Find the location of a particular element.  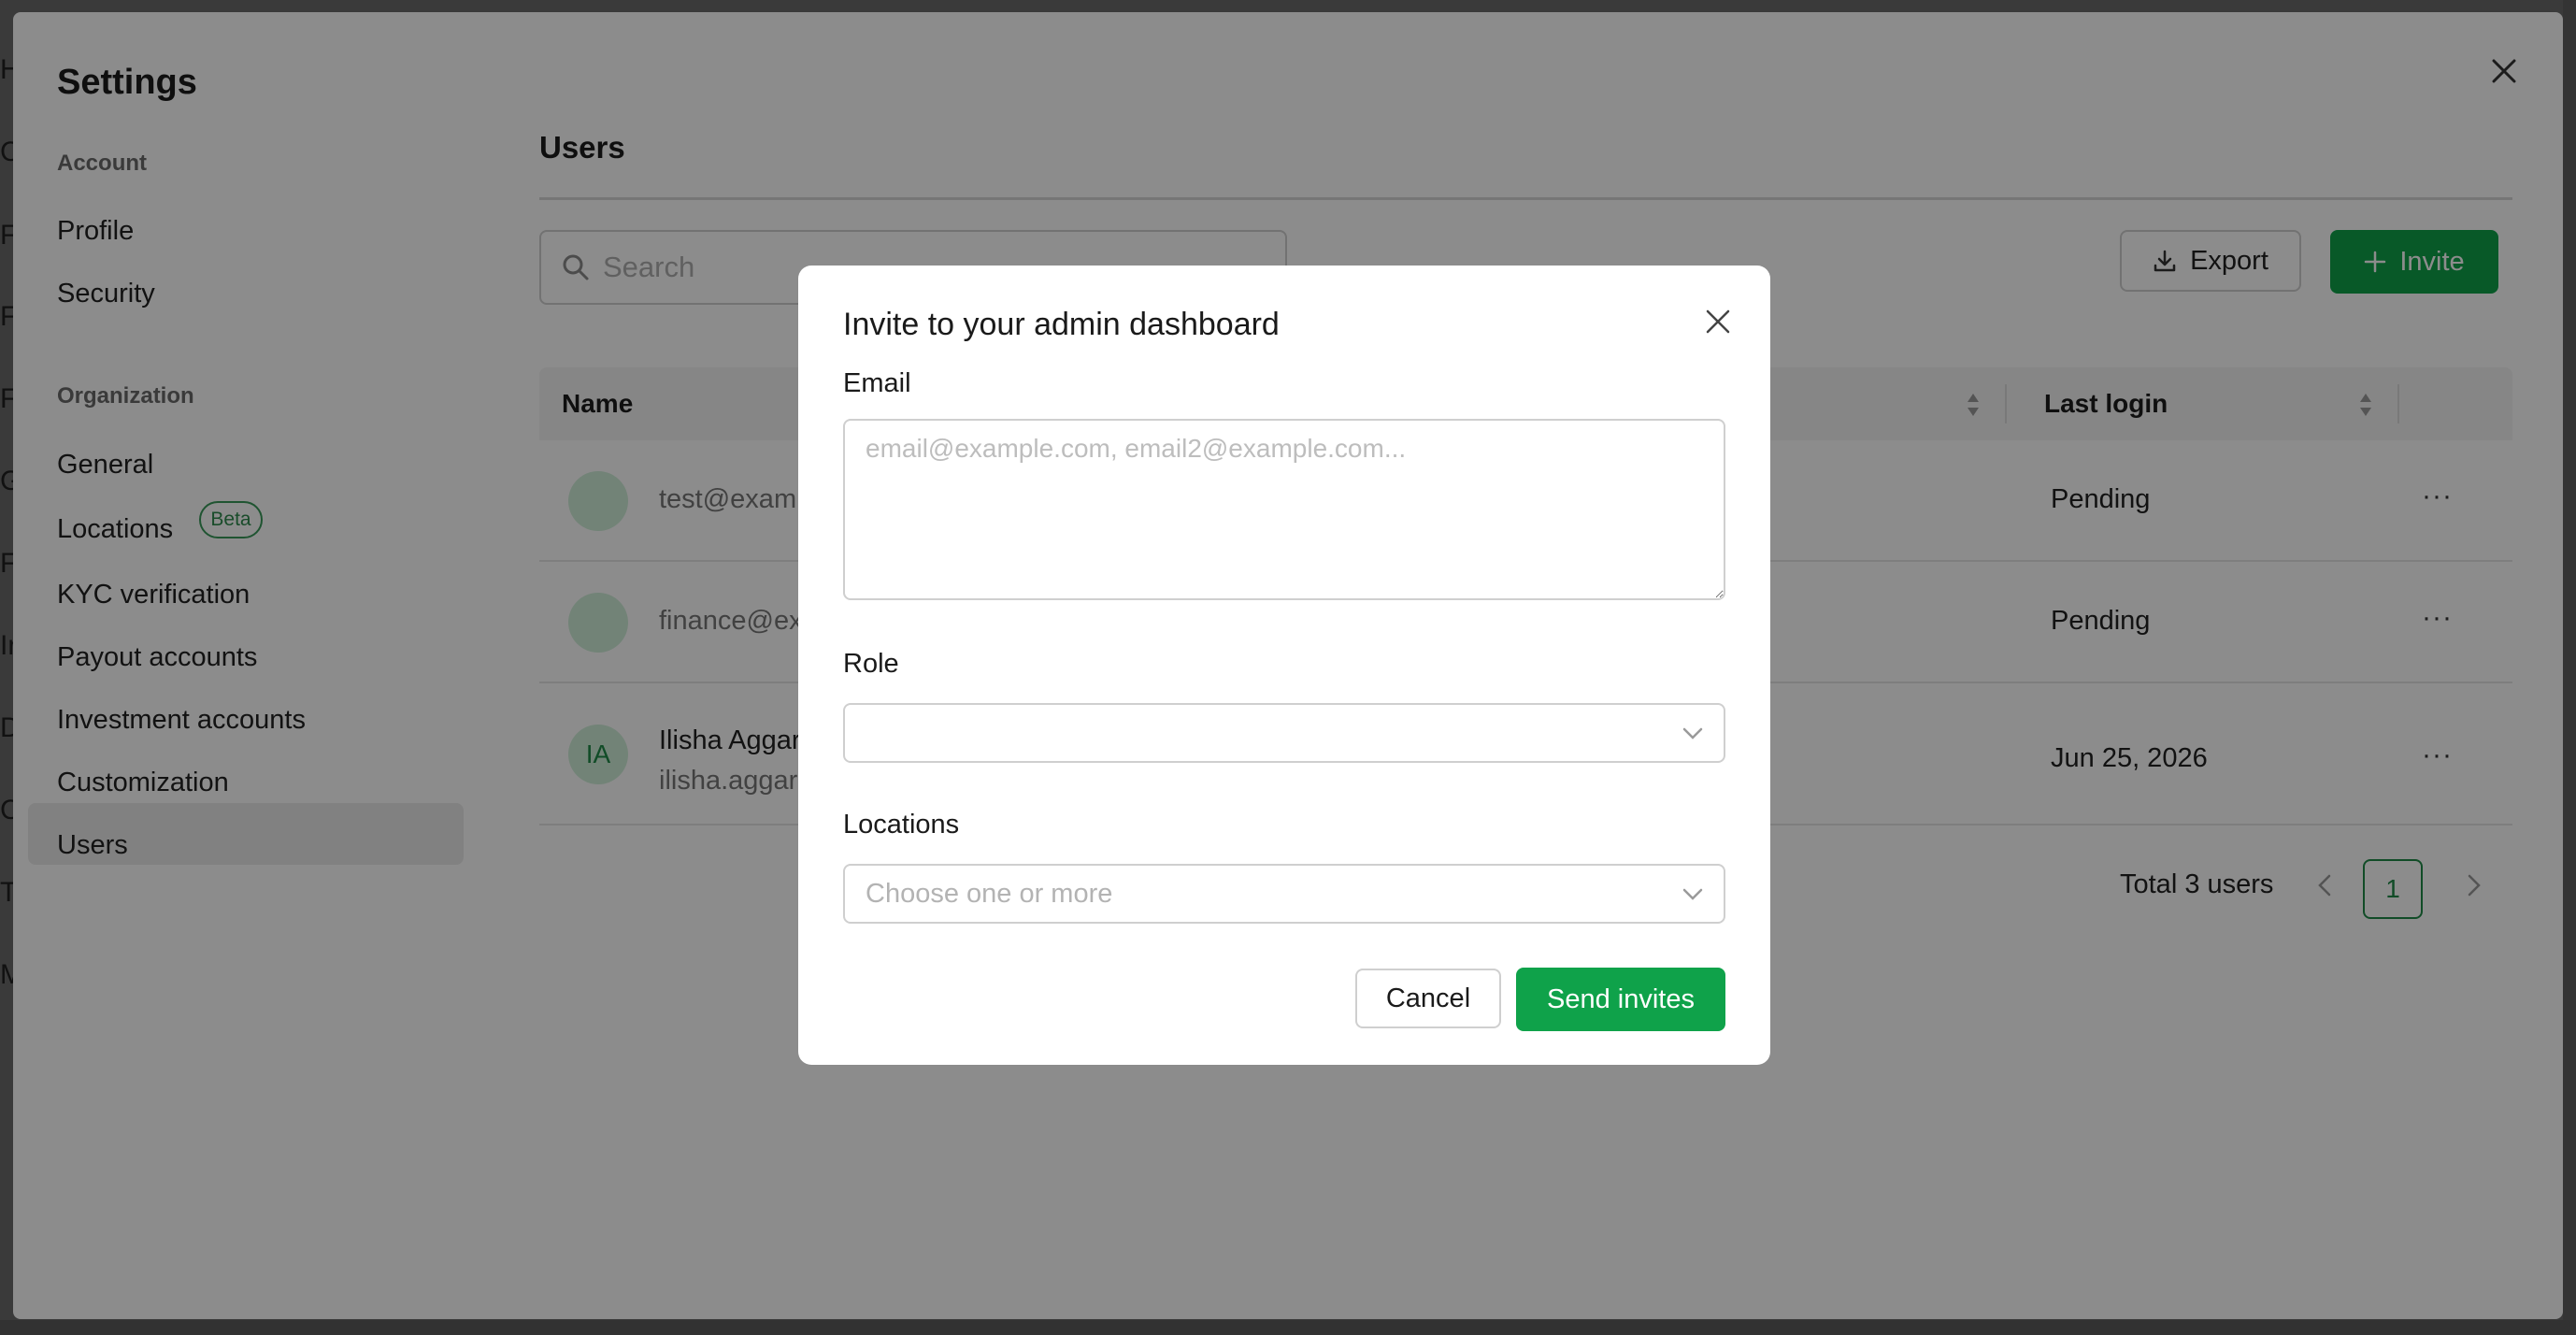

modal-title: Invite to your admin dashboard is located at coordinates (1061, 324).